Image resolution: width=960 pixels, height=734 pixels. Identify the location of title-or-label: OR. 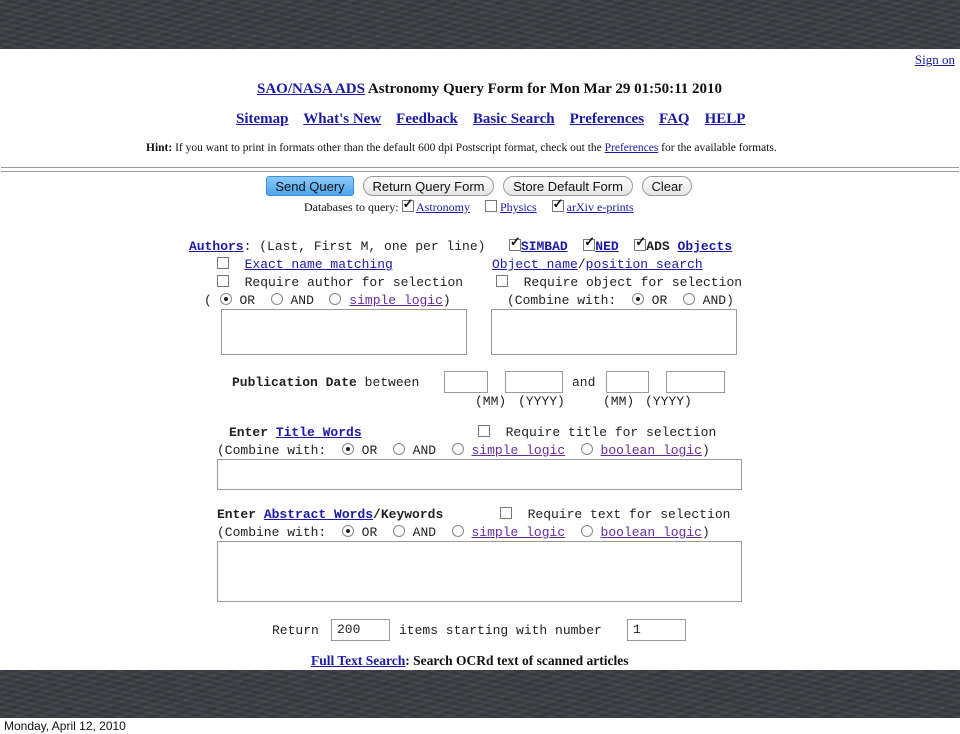
(369, 450).